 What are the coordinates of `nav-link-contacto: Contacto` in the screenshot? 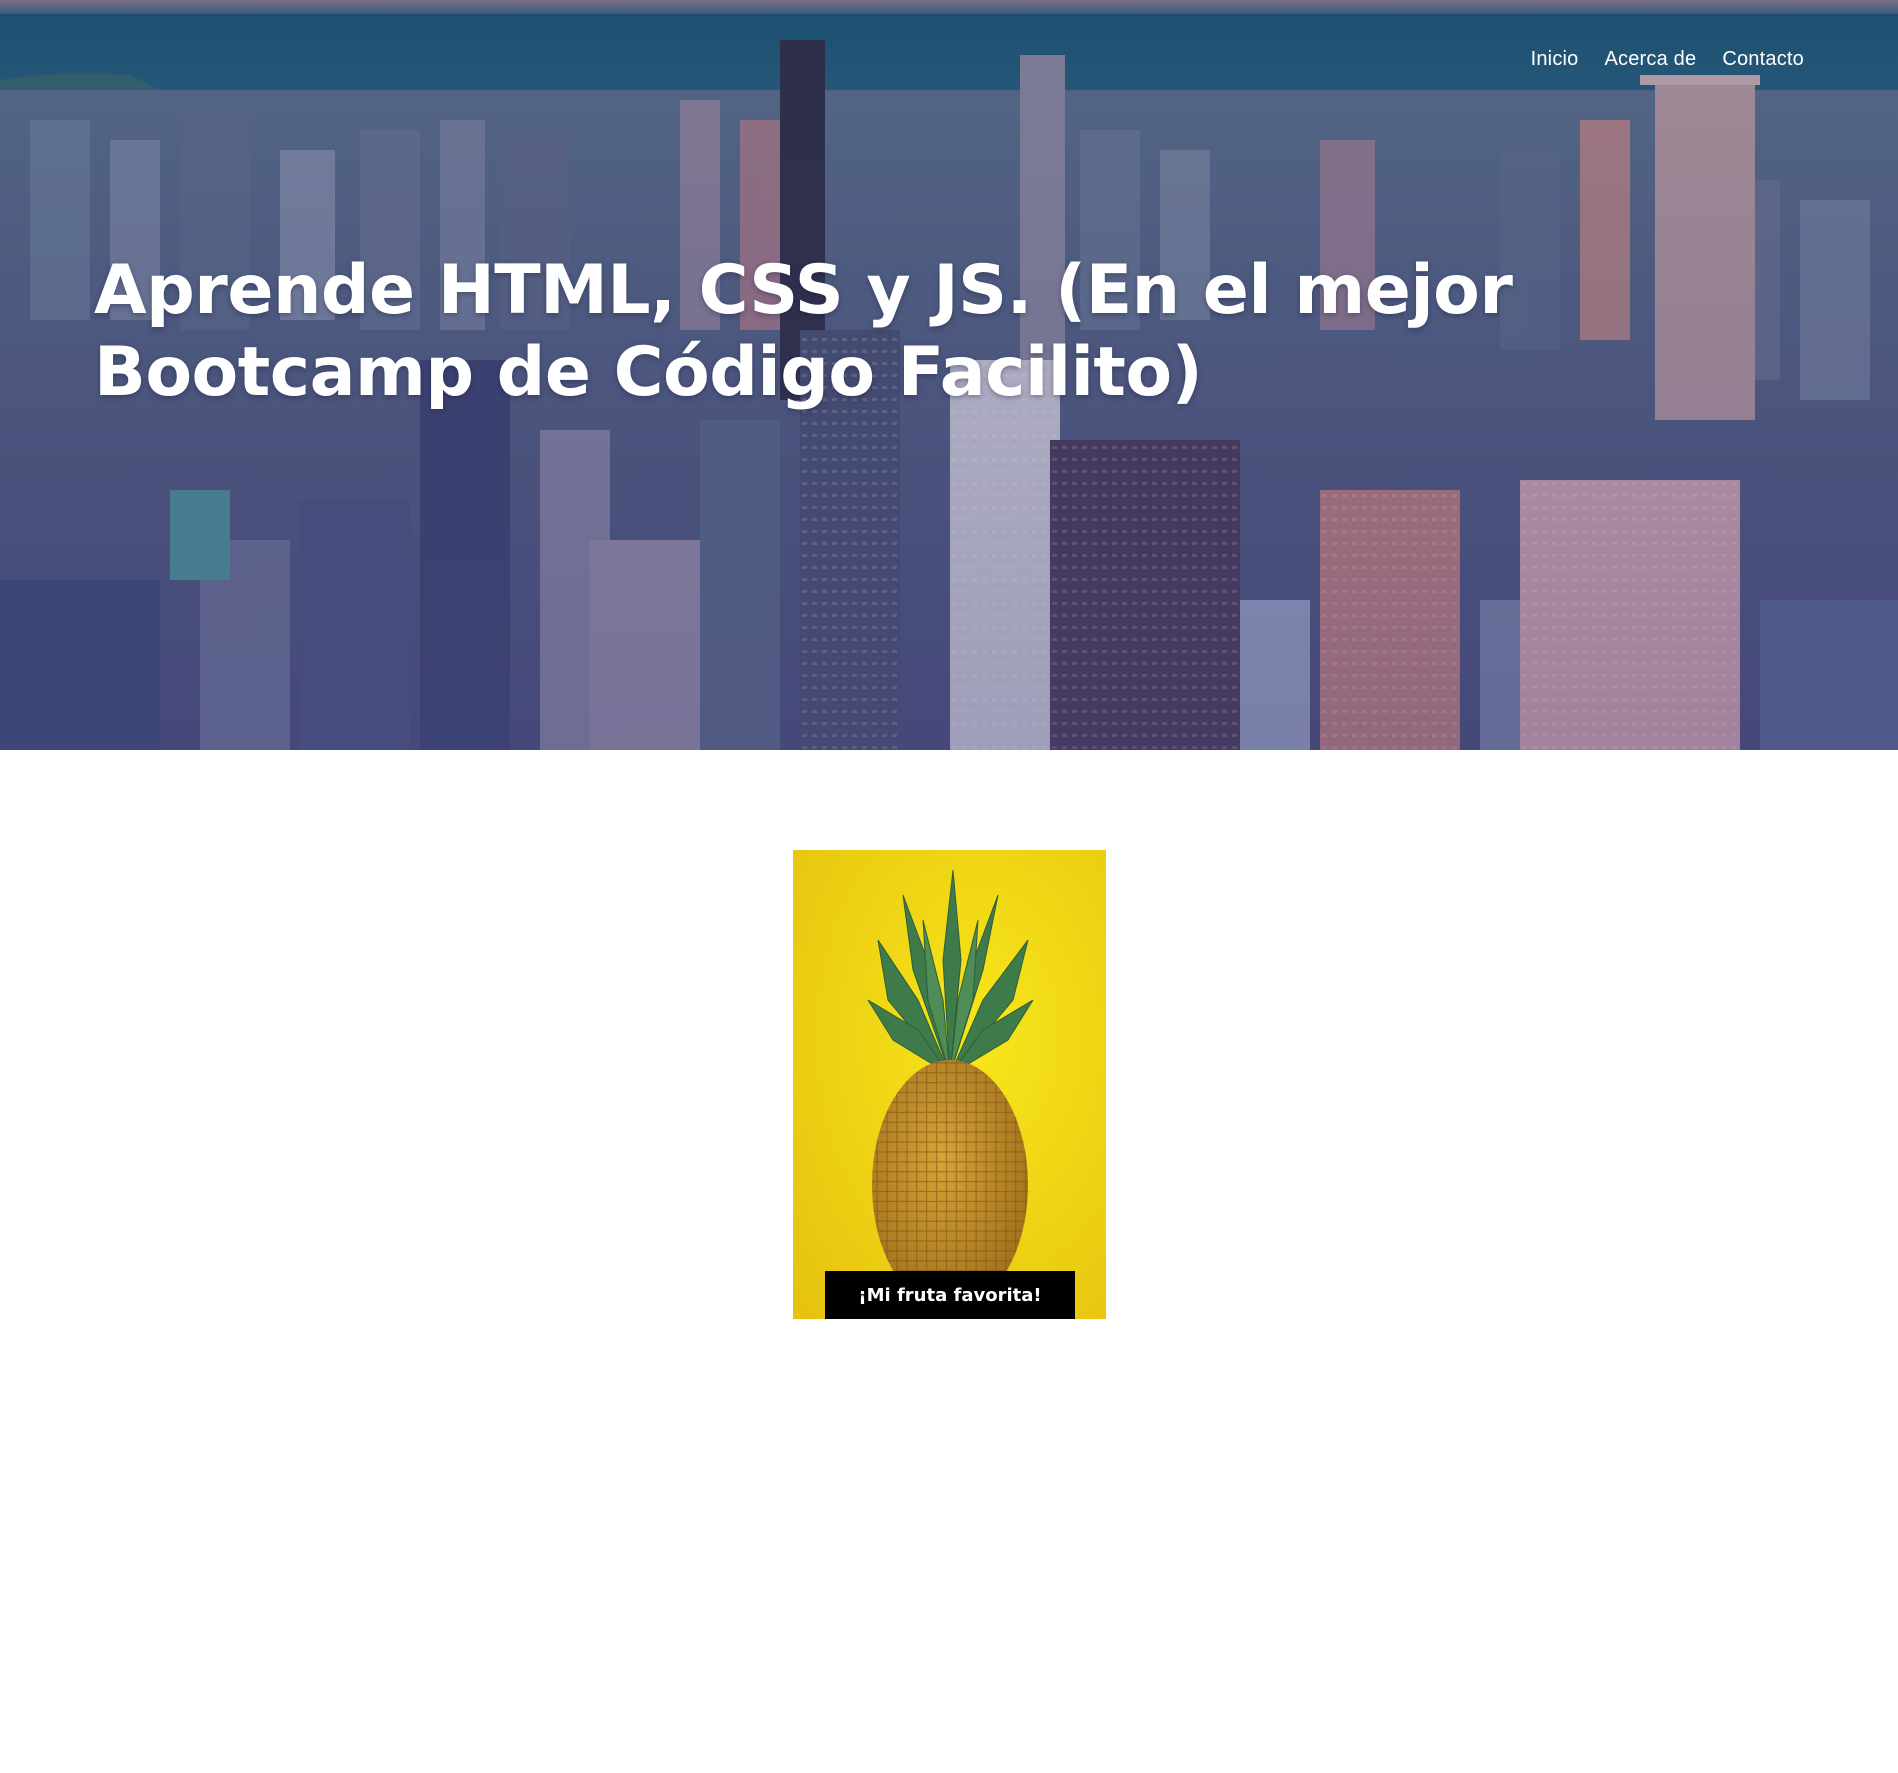 It's located at (1763, 59).